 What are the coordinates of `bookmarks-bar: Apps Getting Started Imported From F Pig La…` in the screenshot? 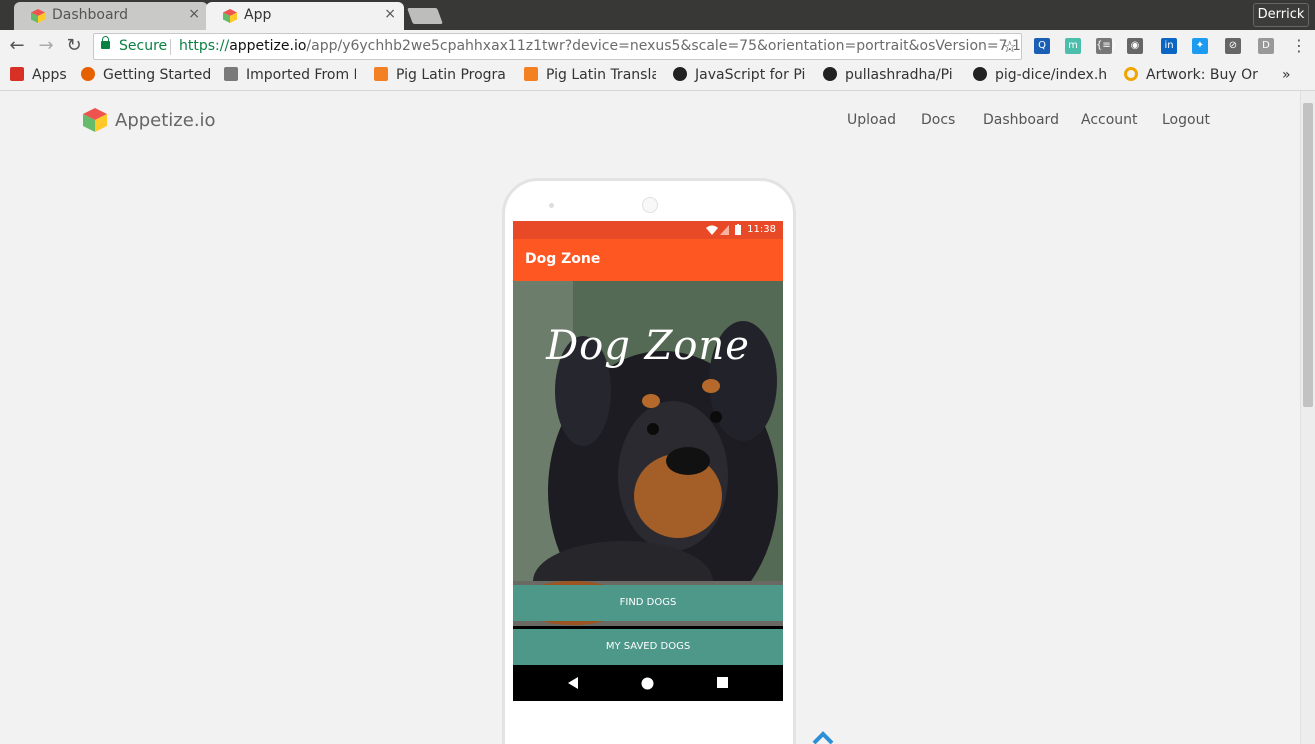 It's located at (657, 77).